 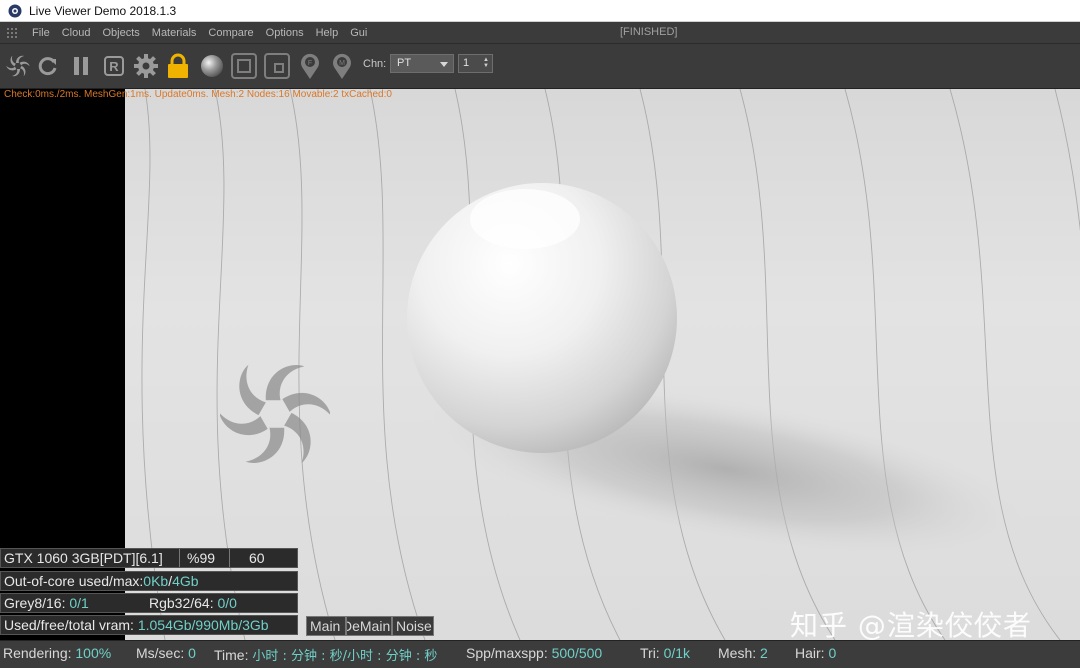 I want to click on frame-small-icon, so click(x=277, y=66).